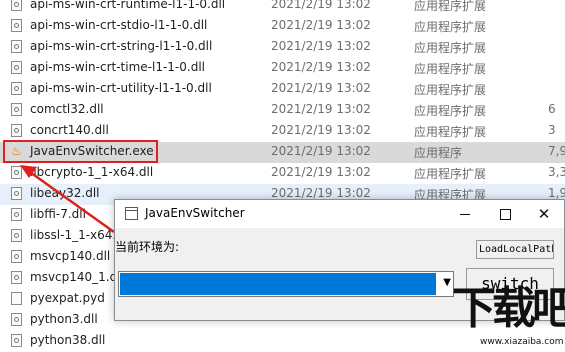 This screenshot has height=352, width=565. I want to click on minimize-button, so click(465, 214).